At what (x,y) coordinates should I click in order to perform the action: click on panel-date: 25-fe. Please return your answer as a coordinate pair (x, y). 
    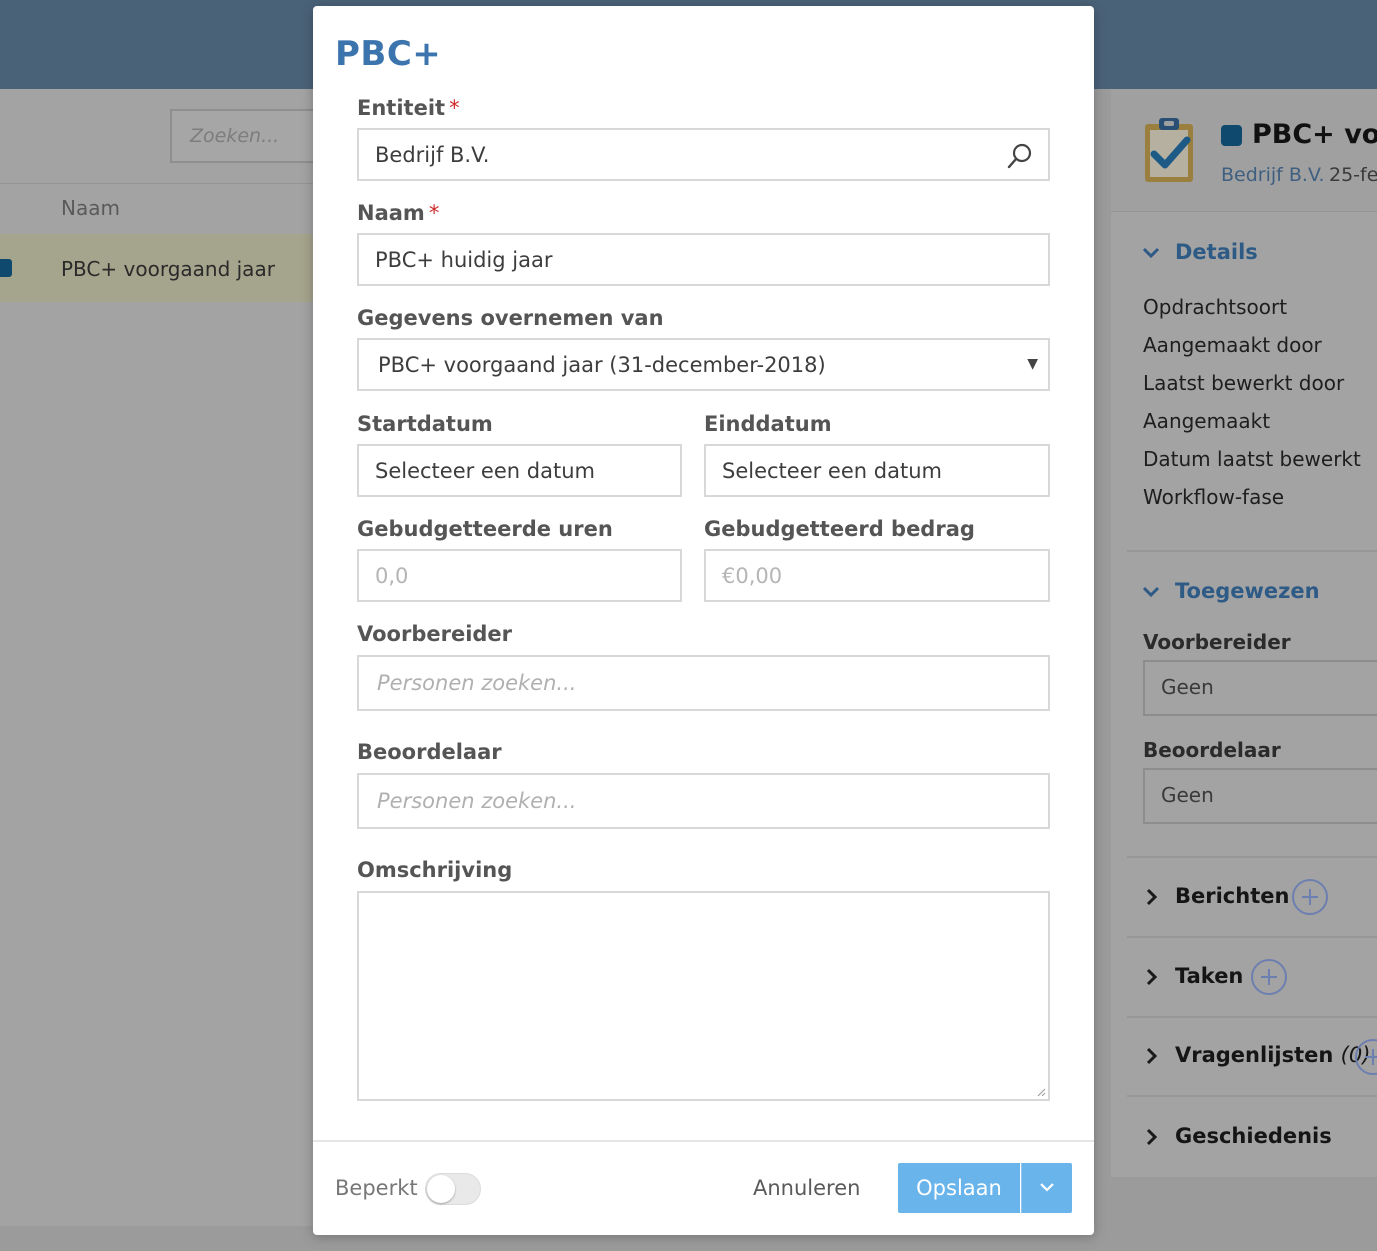
    Looking at the image, I should click on (1353, 175).